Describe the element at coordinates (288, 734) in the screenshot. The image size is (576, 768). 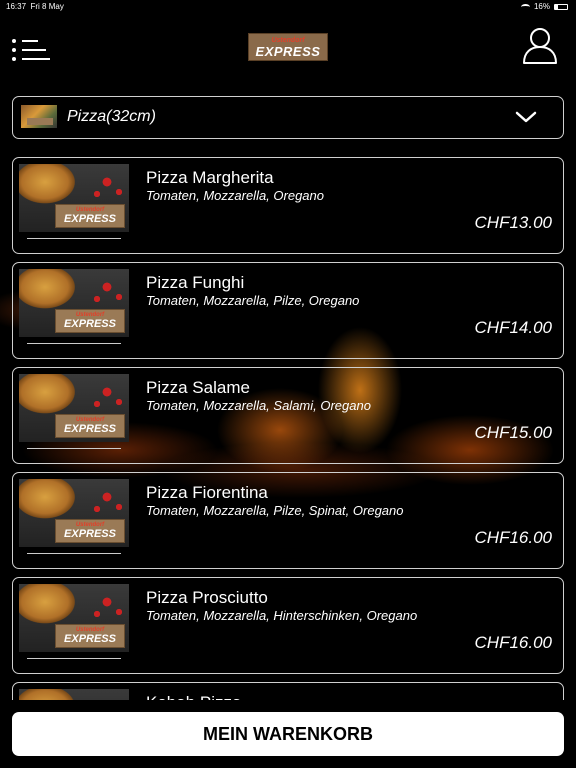
I see `cart-button: MEIN WARENKORB` at that location.